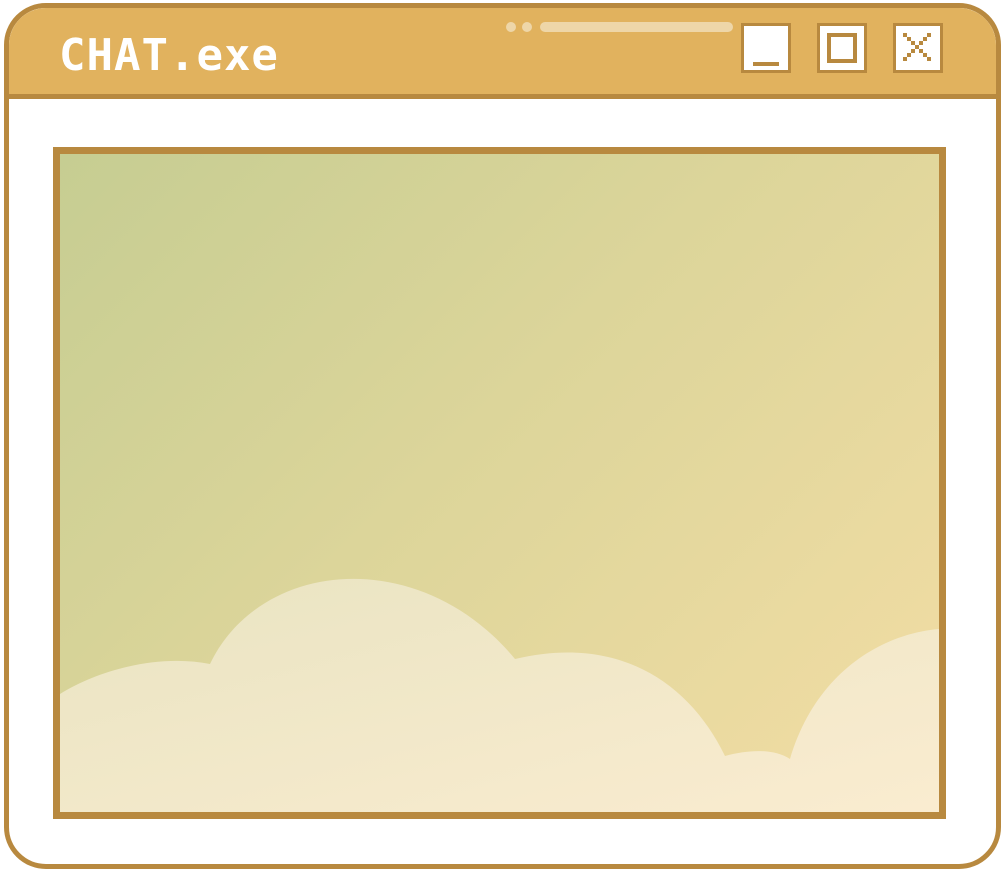 The width and height of the screenshot is (1001, 869). What do you see at coordinates (636, 27) in the screenshot?
I see `titlebar-decor-bar` at bounding box center [636, 27].